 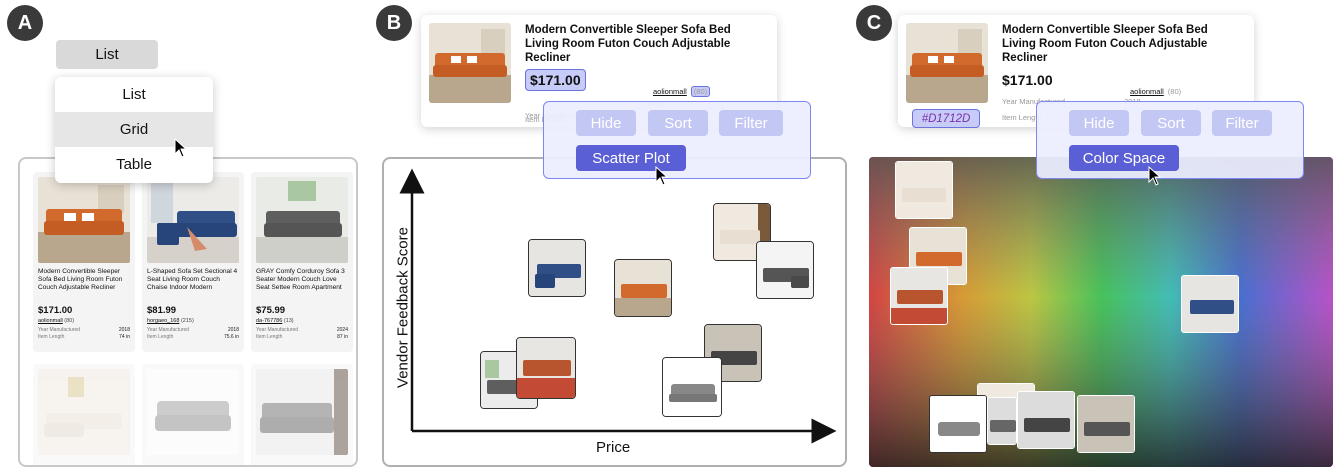 I want to click on spec-value: 2024, so click(x=342, y=330).